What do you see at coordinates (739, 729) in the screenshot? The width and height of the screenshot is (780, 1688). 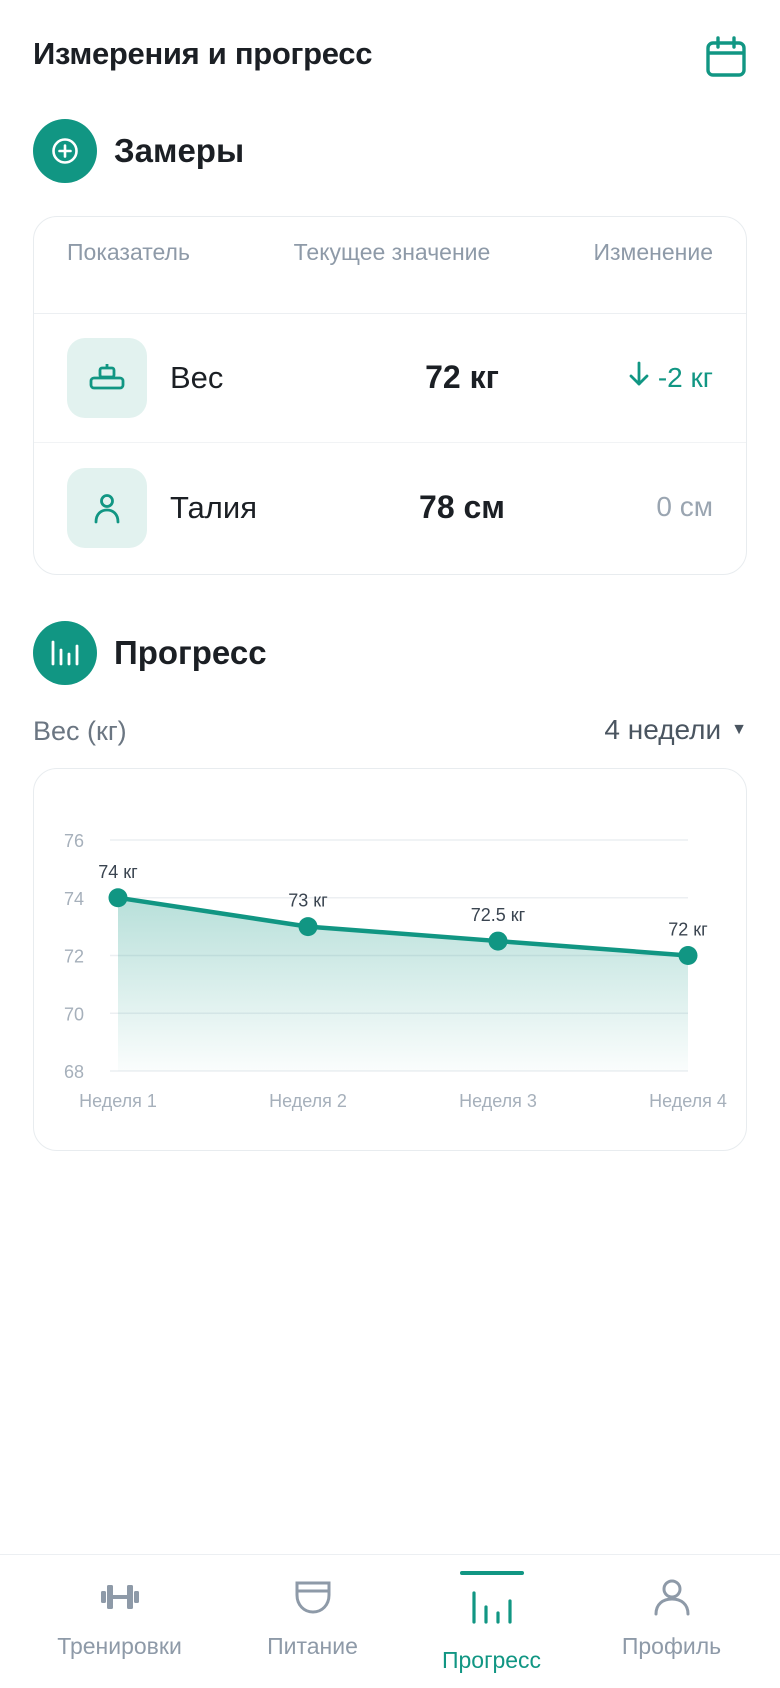 I see `caret-down-icon: ▼` at bounding box center [739, 729].